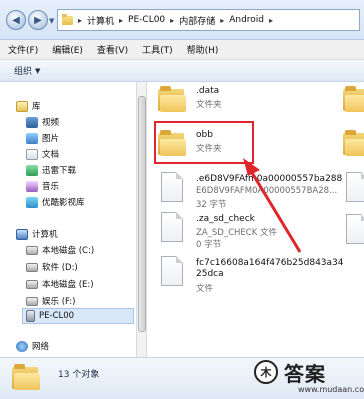  What do you see at coordinates (142, 214) in the screenshot?
I see `scrollbar-thumb` at bounding box center [142, 214].